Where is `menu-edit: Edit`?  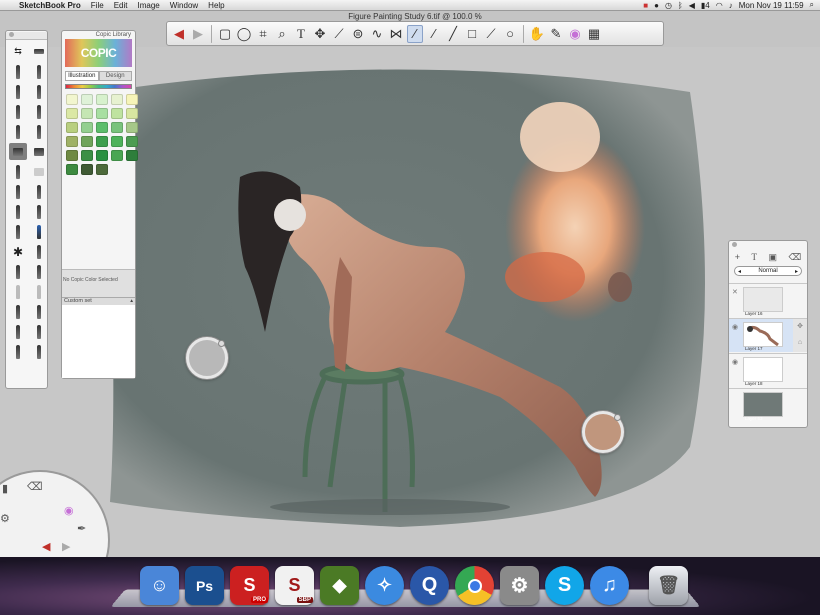
menu-edit: Edit is located at coordinates (121, 5).